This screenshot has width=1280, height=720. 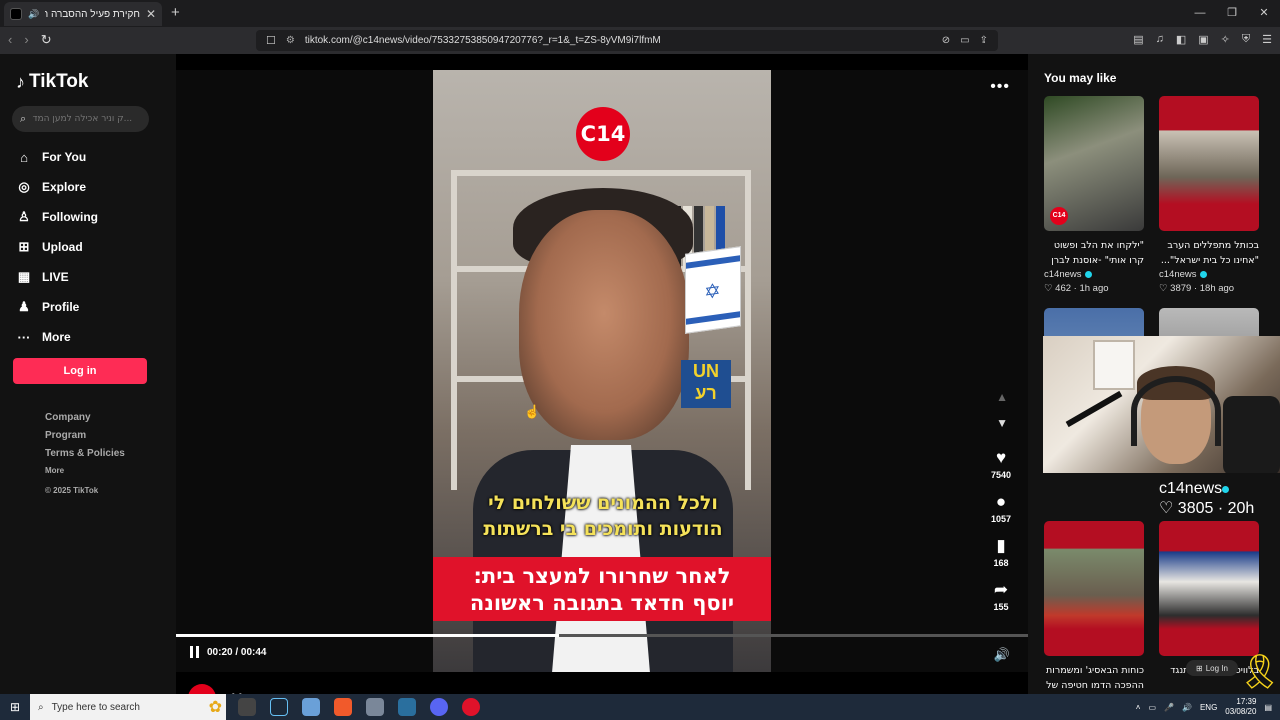 What do you see at coordinates (1240, 707) in the screenshot?
I see `clock: 17:39 03/08/20` at bounding box center [1240, 707].